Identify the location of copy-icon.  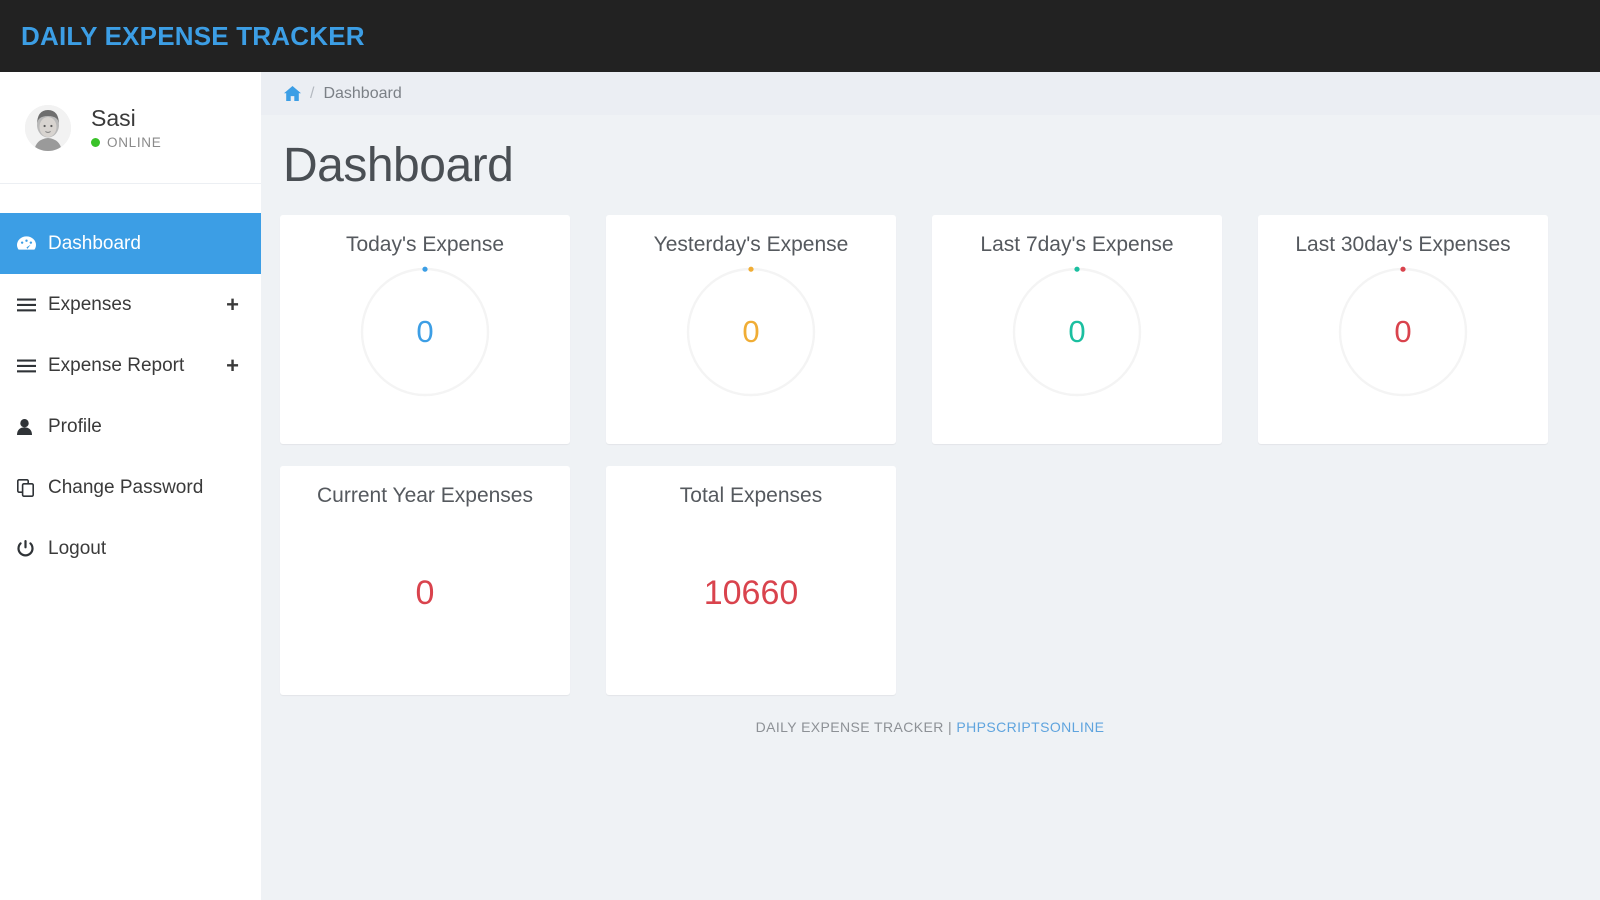
(30, 487).